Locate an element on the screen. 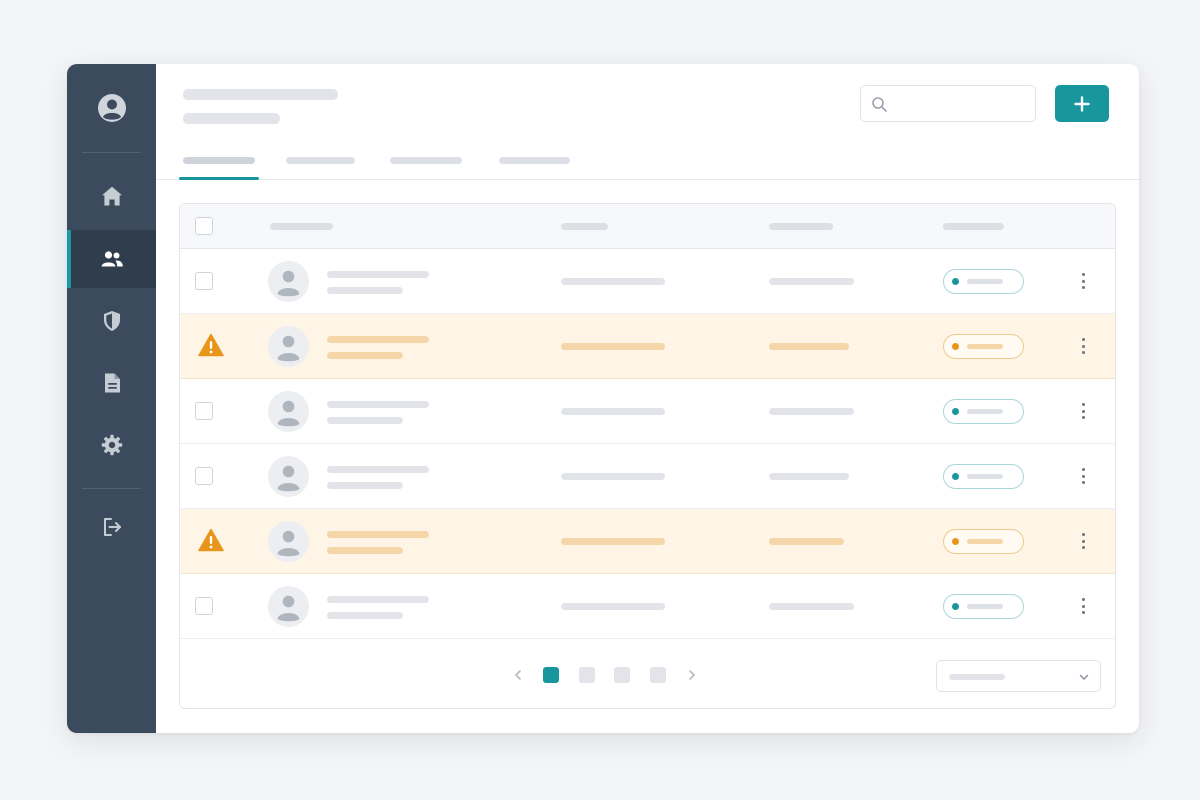 Image resolution: width=1200 pixels, height=800 pixels. page-subtitle-placeholder is located at coordinates (231, 118).